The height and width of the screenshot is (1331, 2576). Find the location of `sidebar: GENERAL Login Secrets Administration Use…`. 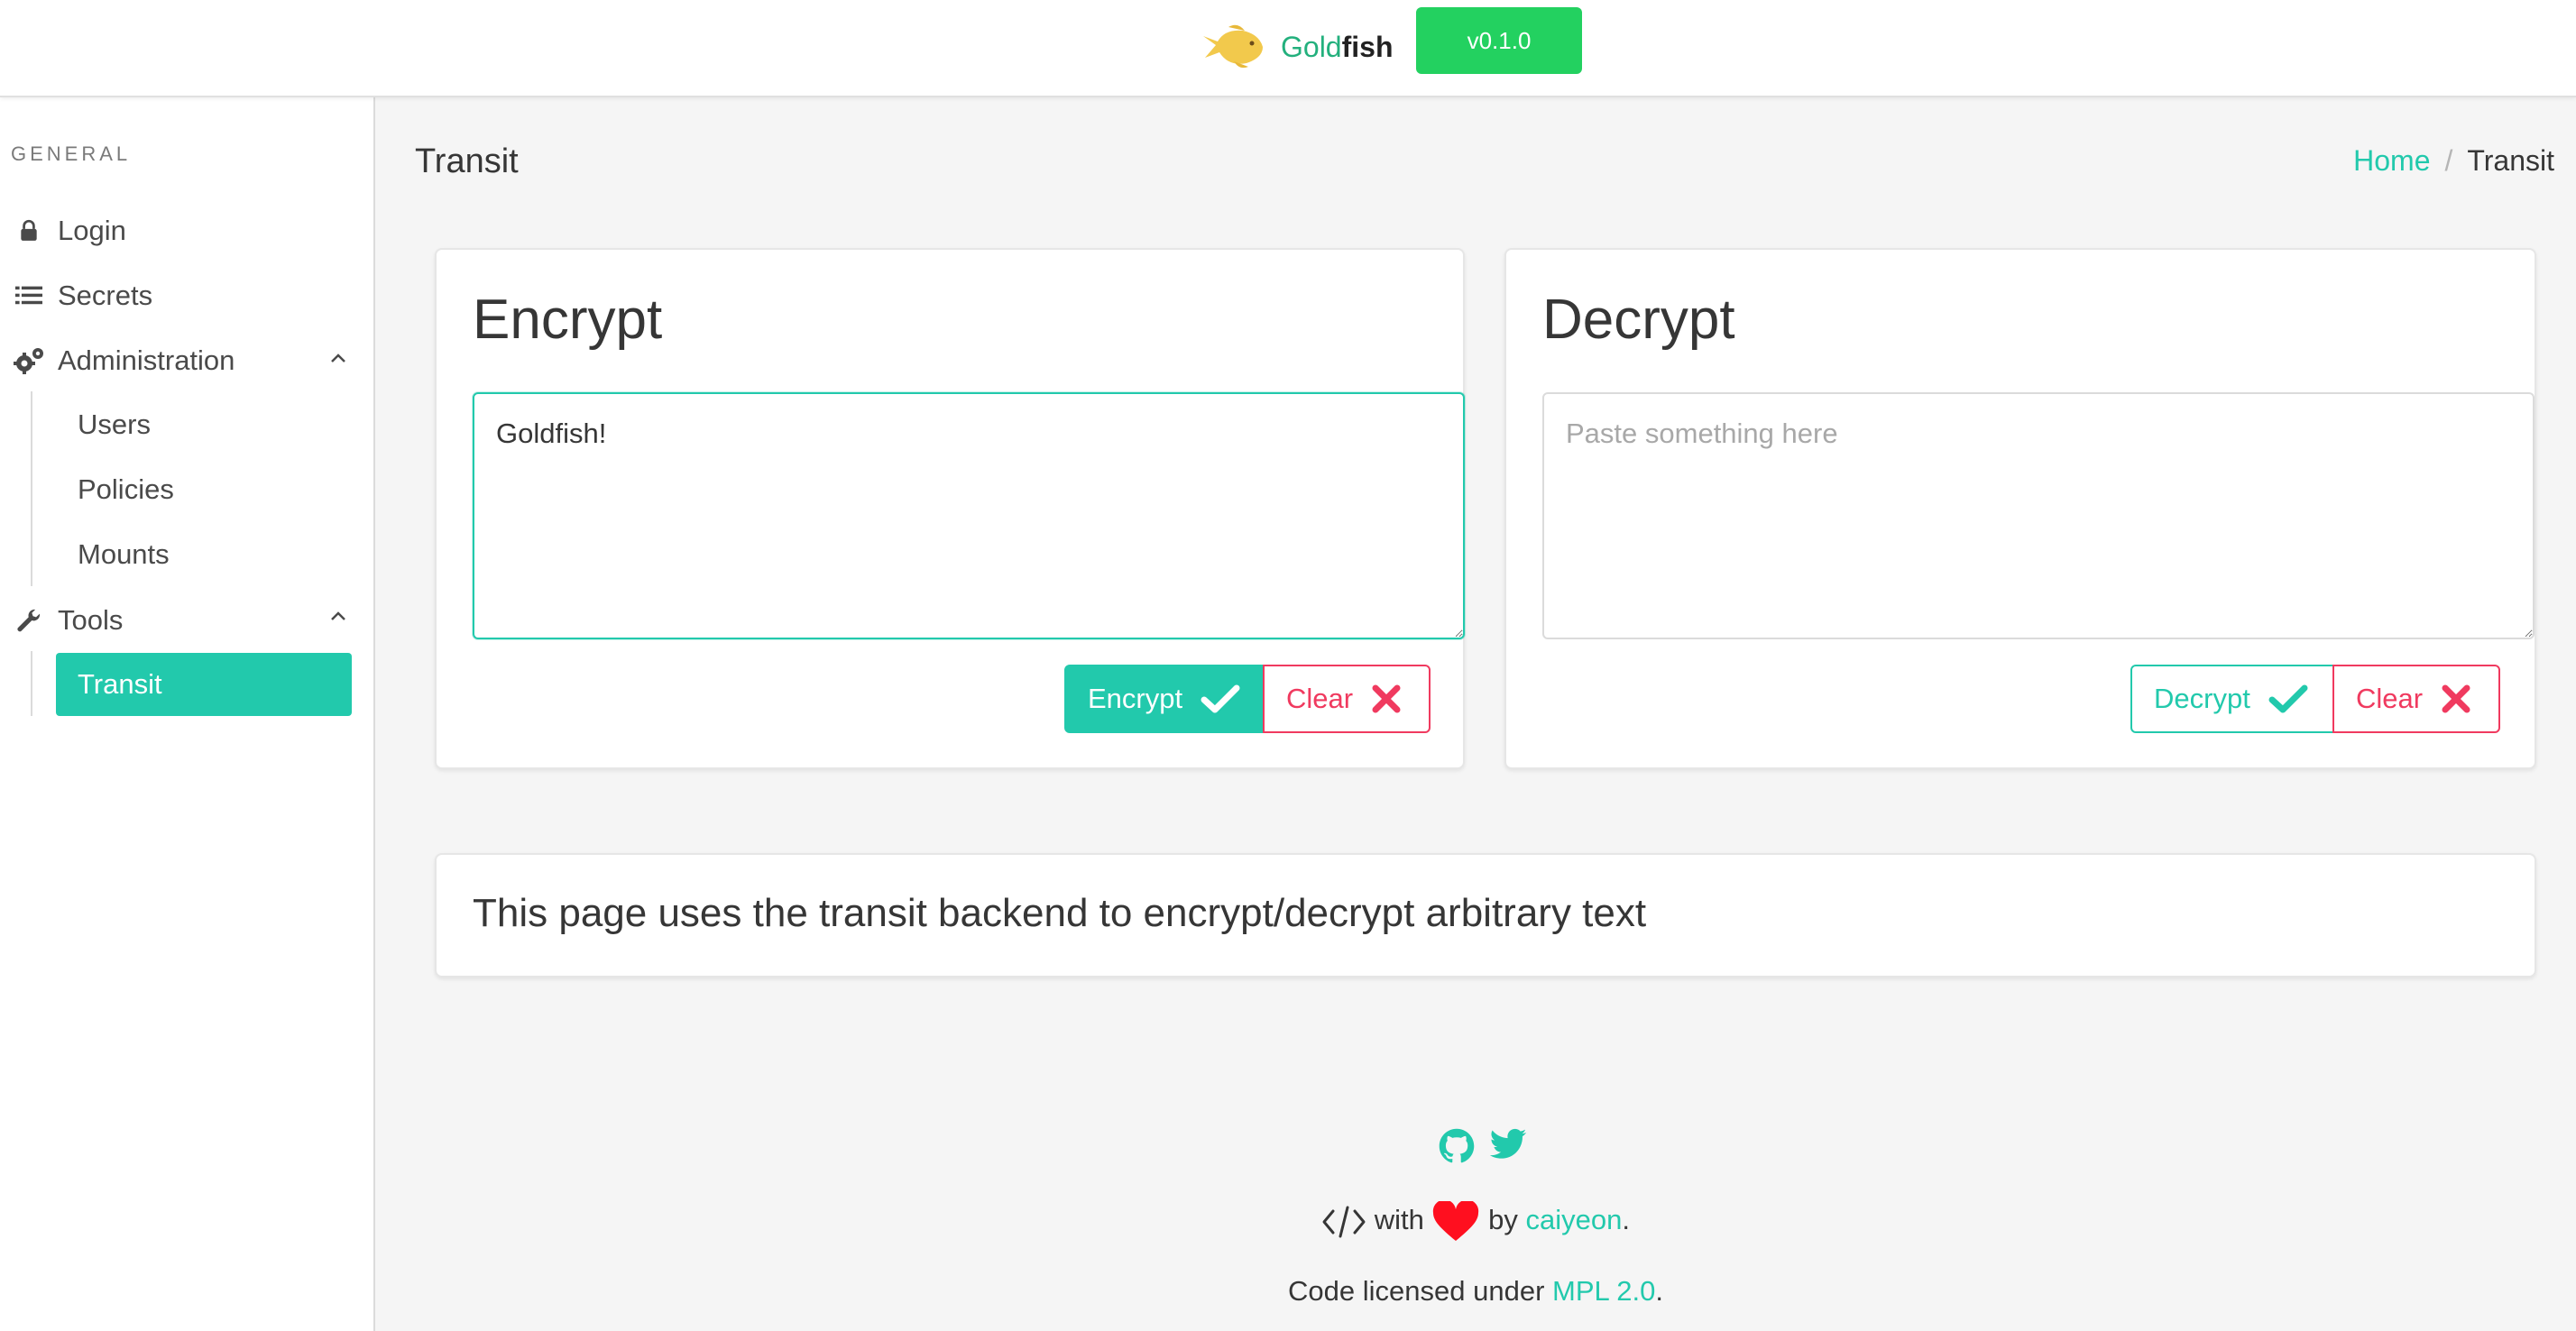

sidebar: GENERAL Login Secrets Administration Use… is located at coordinates (188, 714).